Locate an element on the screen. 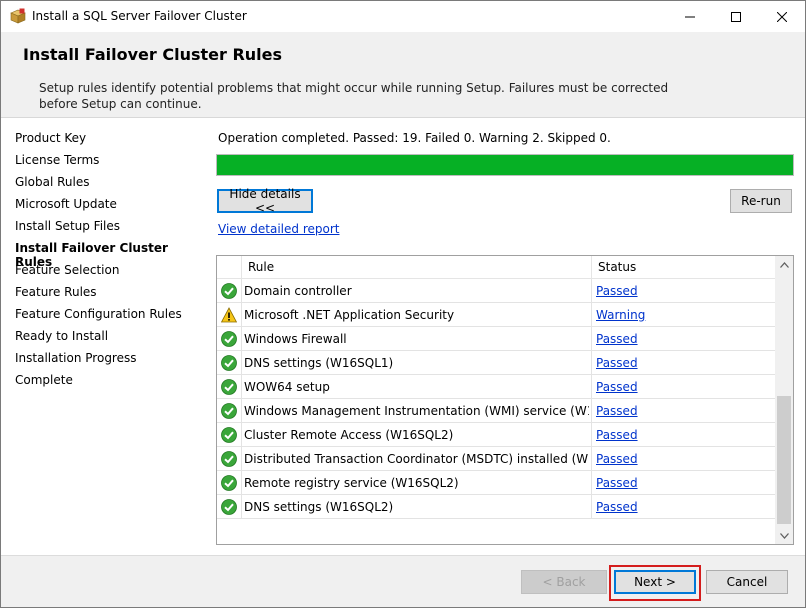 This screenshot has width=806, height=608. window-title: Install a SQL Server Failover Cluster is located at coordinates (139, 16).